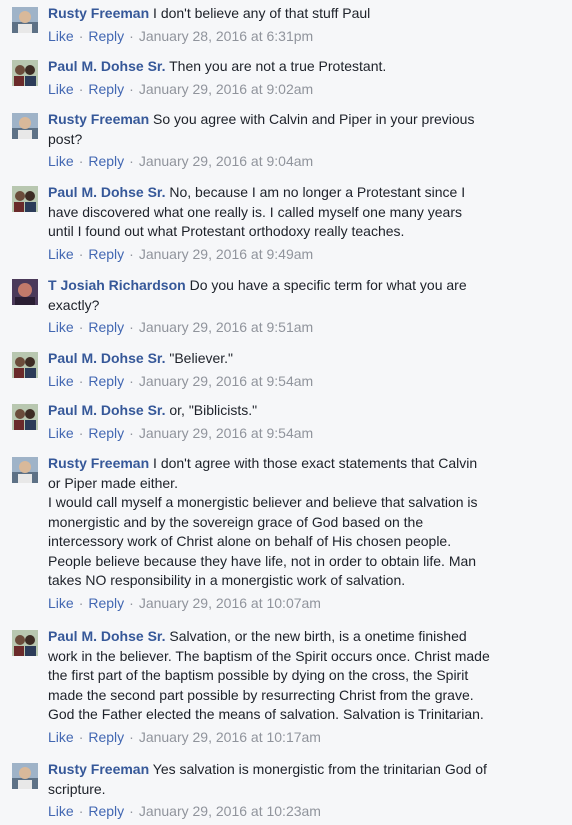  What do you see at coordinates (25, 292) in the screenshot?
I see `josiah-avatar` at bounding box center [25, 292].